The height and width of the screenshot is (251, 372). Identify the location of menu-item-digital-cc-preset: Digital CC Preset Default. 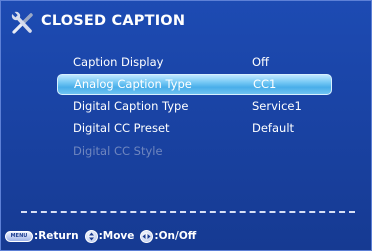
(194, 128).